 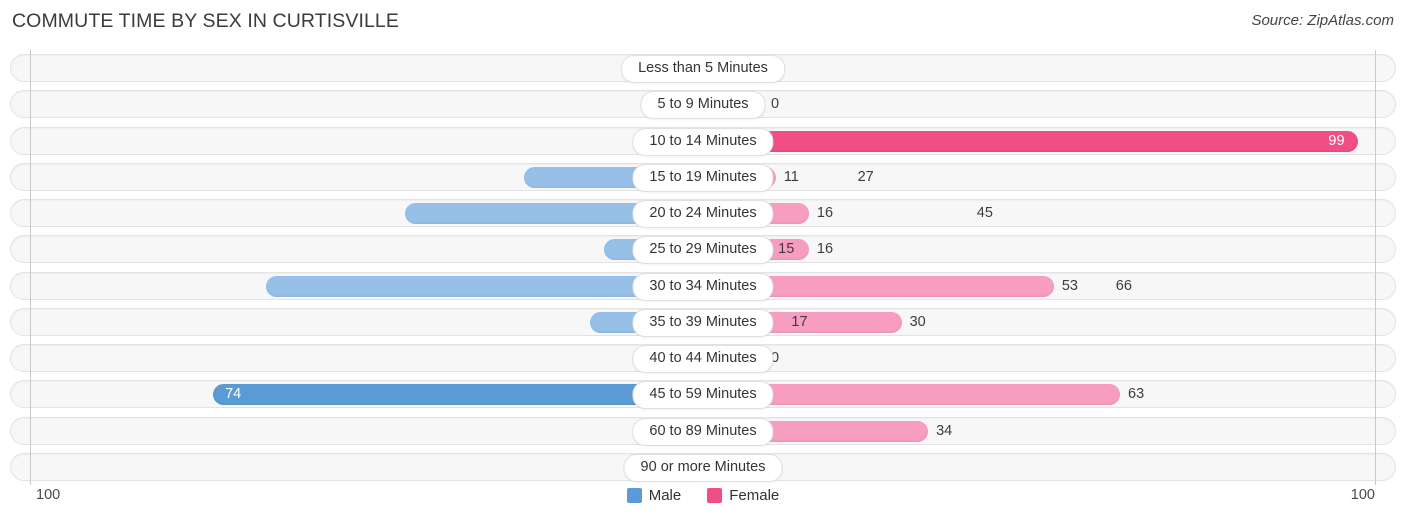 I want to click on category-label: 35 to 39 Minutes, so click(x=703, y=322).